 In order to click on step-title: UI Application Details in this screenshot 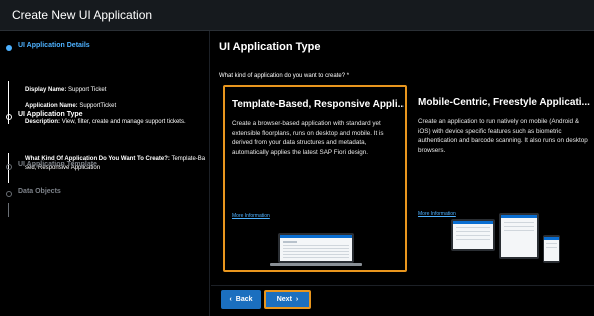, I will do `click(54, 45)`.